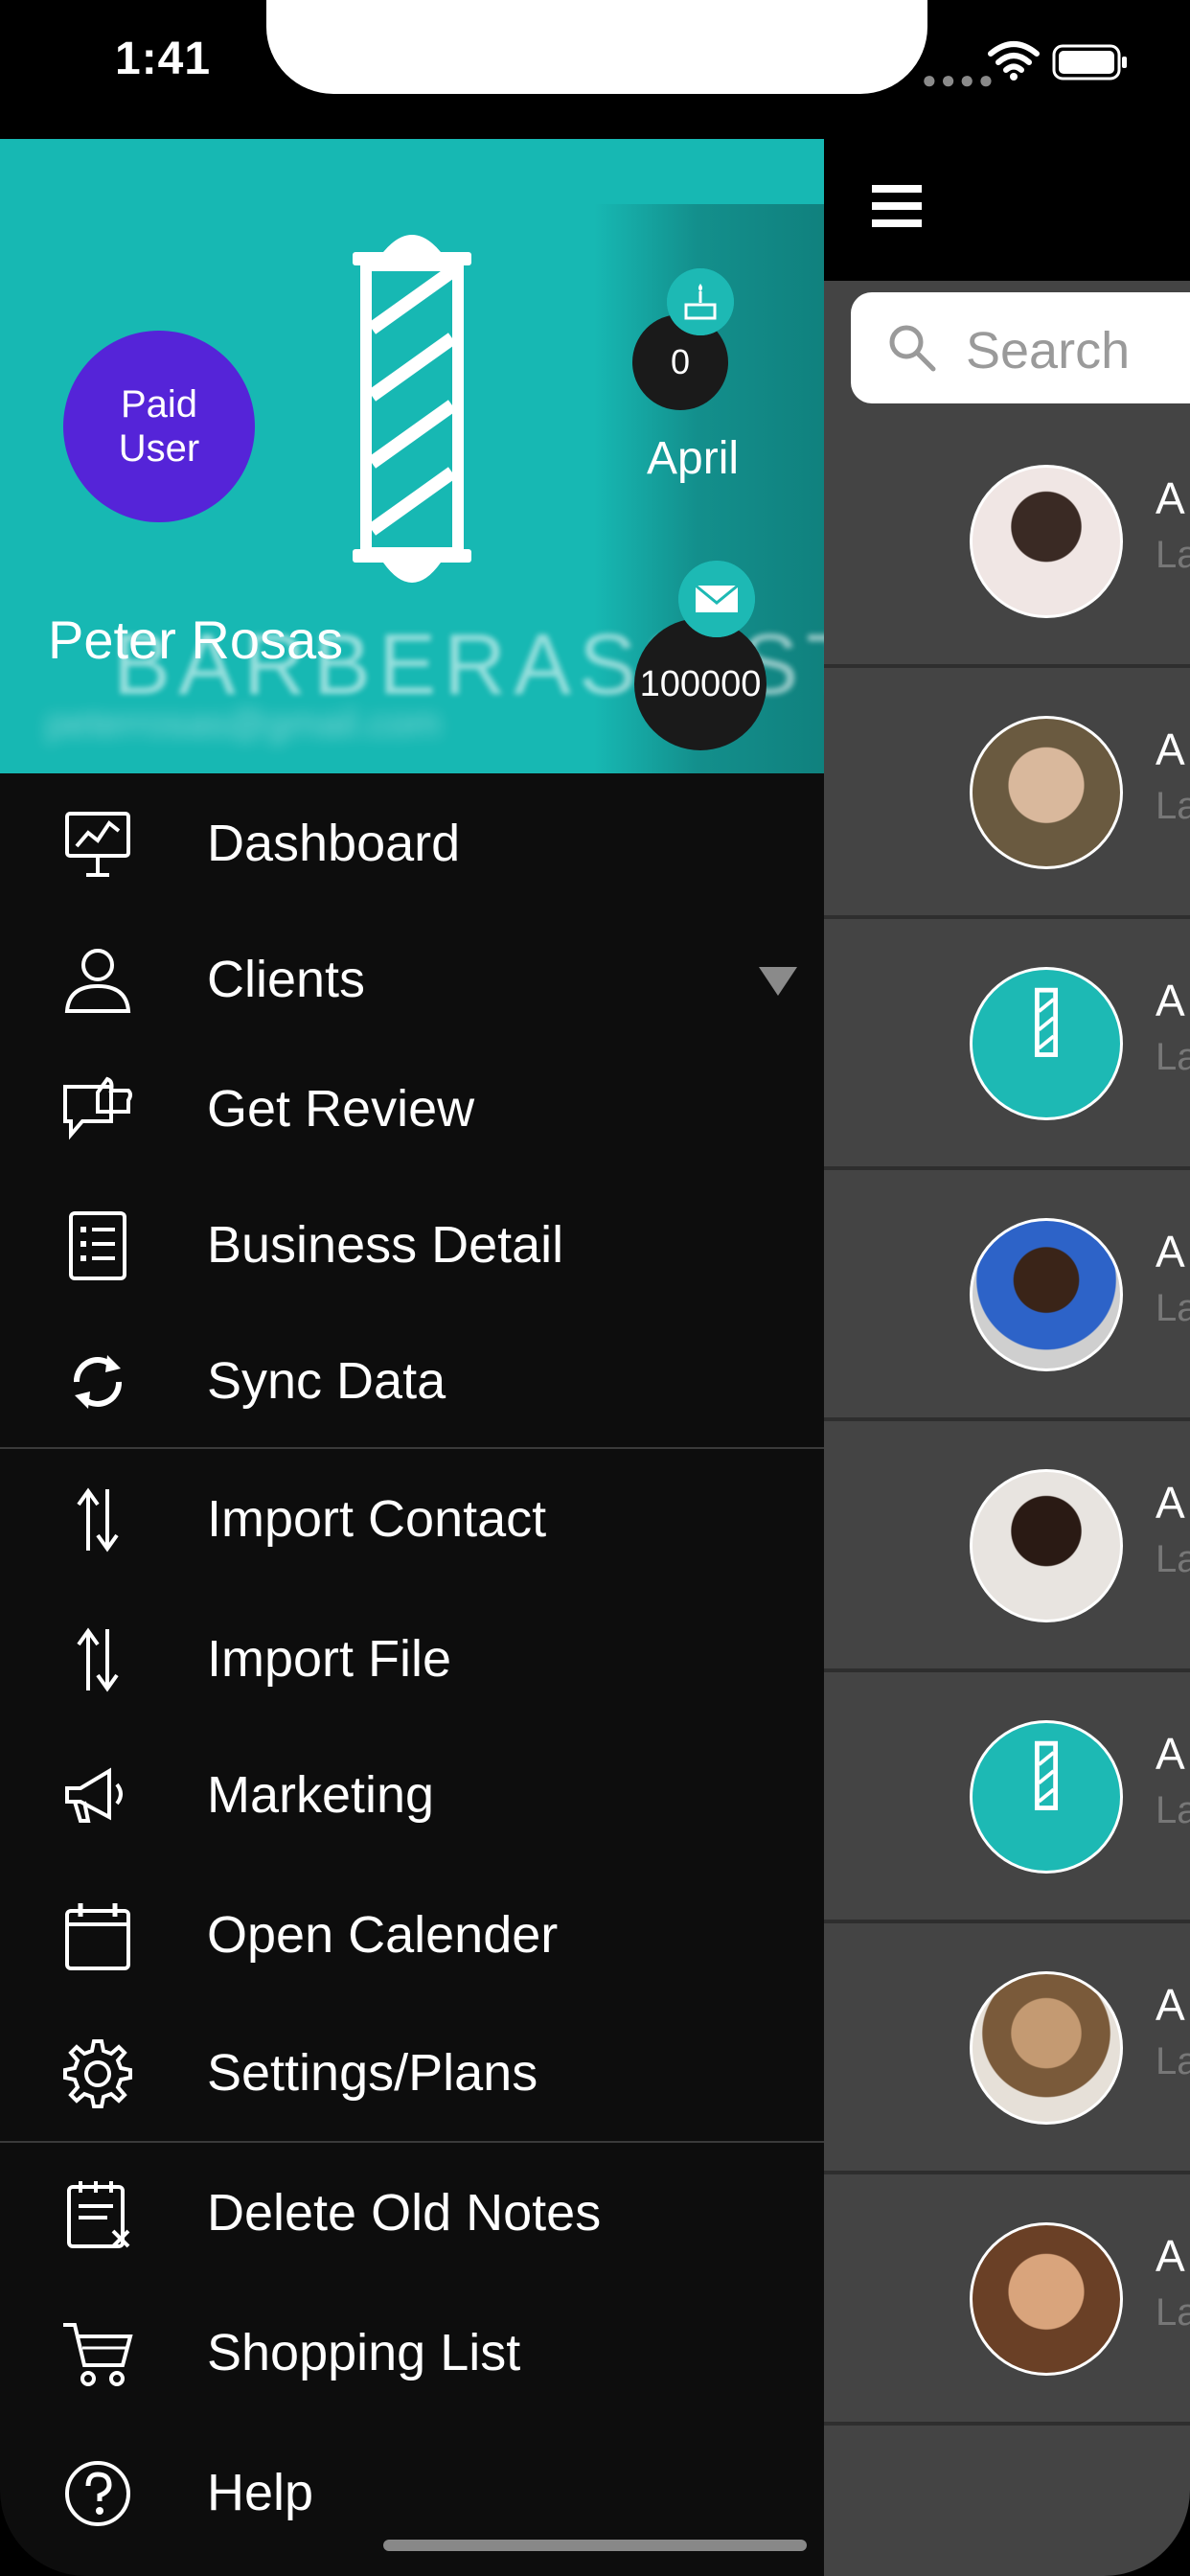 The width and height of the screenshot is (1190, 2576). I want to click on dashboard-icon, so click(97, 844).